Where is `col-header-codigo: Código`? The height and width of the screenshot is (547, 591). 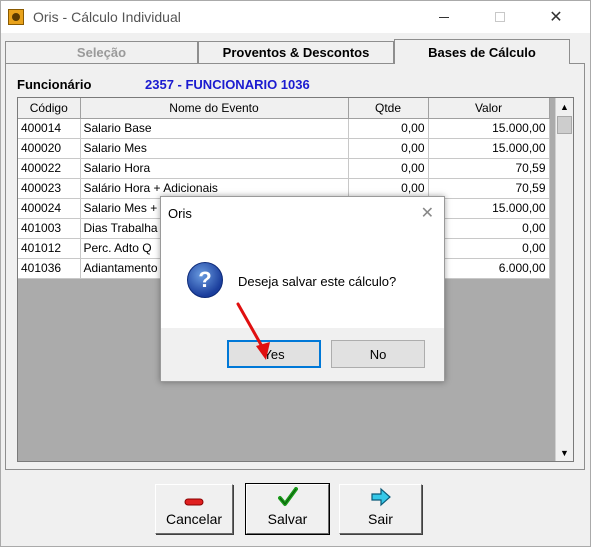
col-header-codigo: Código is located at coordinates (49, 108).